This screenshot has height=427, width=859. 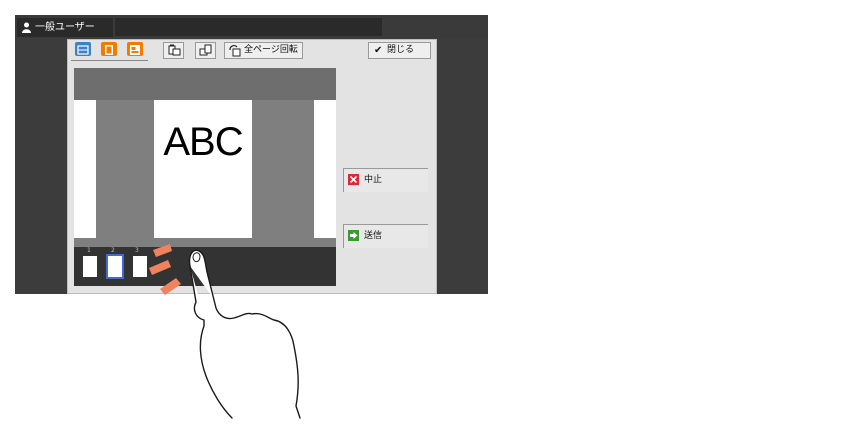 I want to click on rotate-all-label: 全ページ回転, so click(x=271, y=50).